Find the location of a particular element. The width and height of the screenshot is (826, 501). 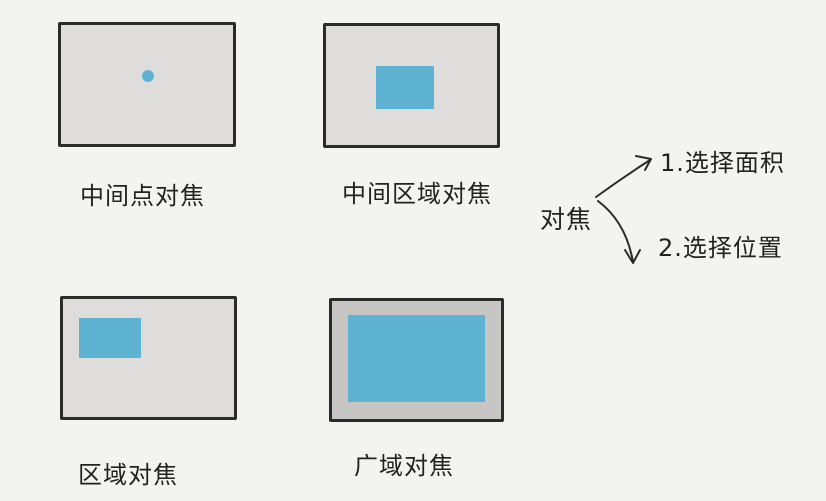

arrow-up-curve is located at coordinates (623, 178).